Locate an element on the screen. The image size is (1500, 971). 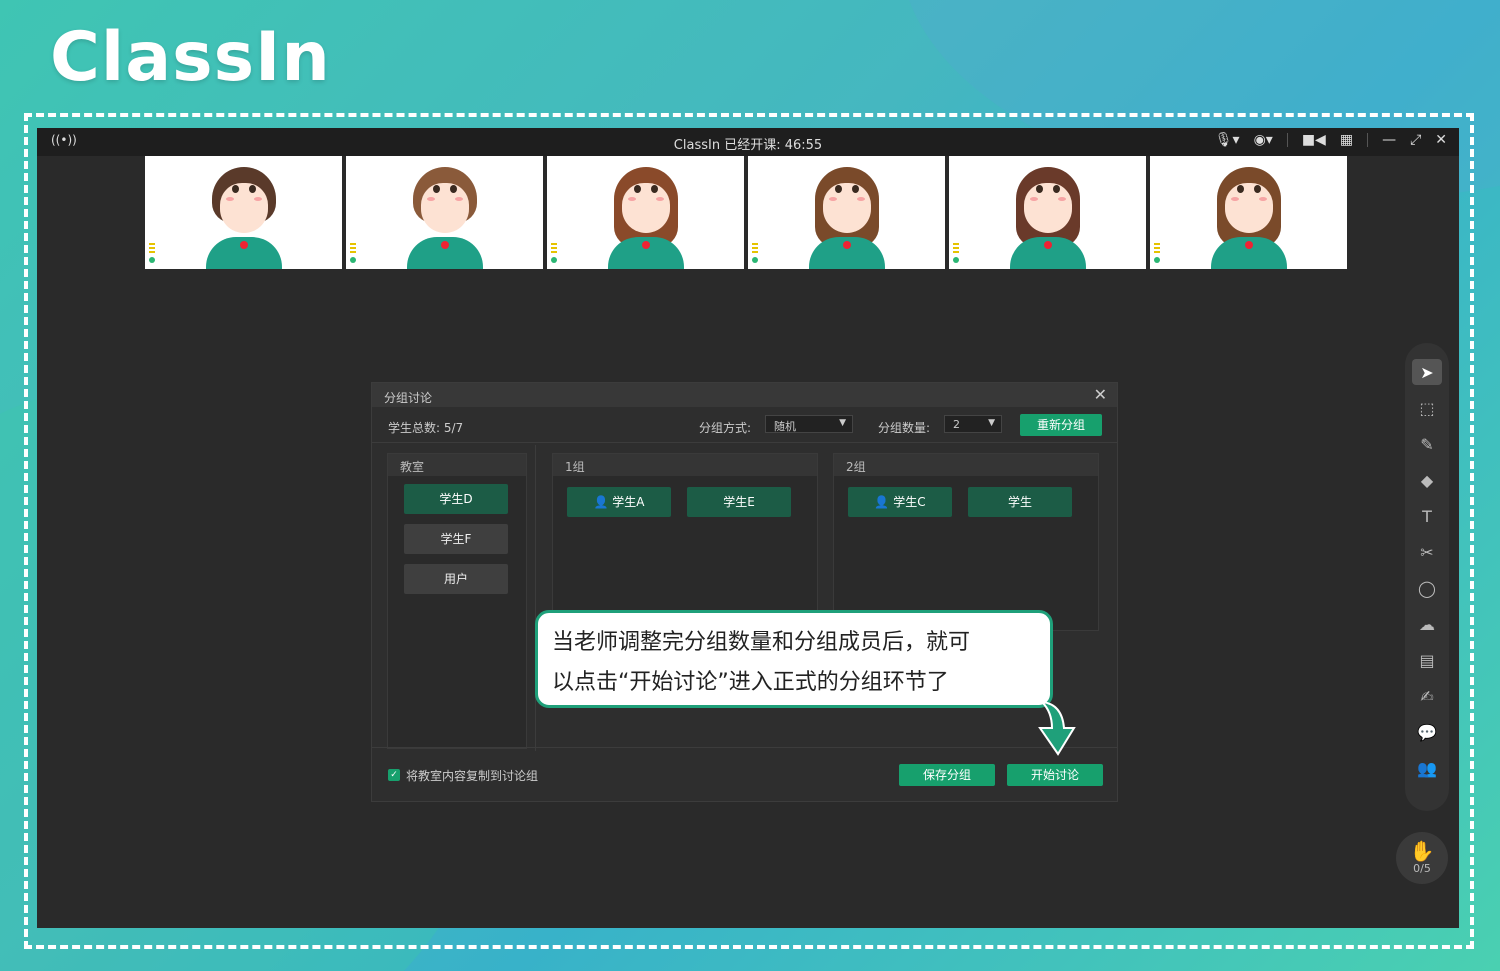
member-name: 学生C is located at coordinates (909, 502).